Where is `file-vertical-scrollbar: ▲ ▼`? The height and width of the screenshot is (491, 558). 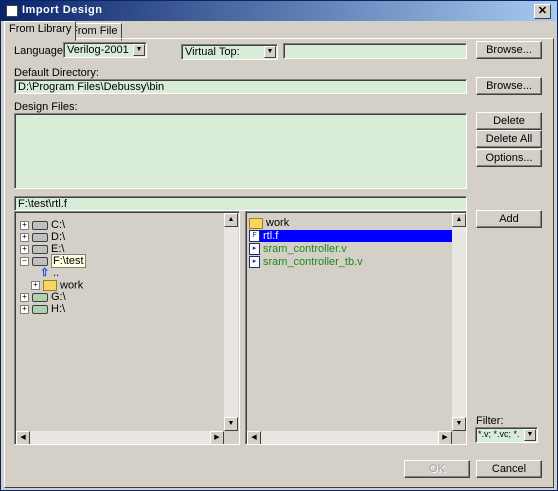
file-vertical-scrollbar: ▲ ▼ is located at coordinates (459, 322).